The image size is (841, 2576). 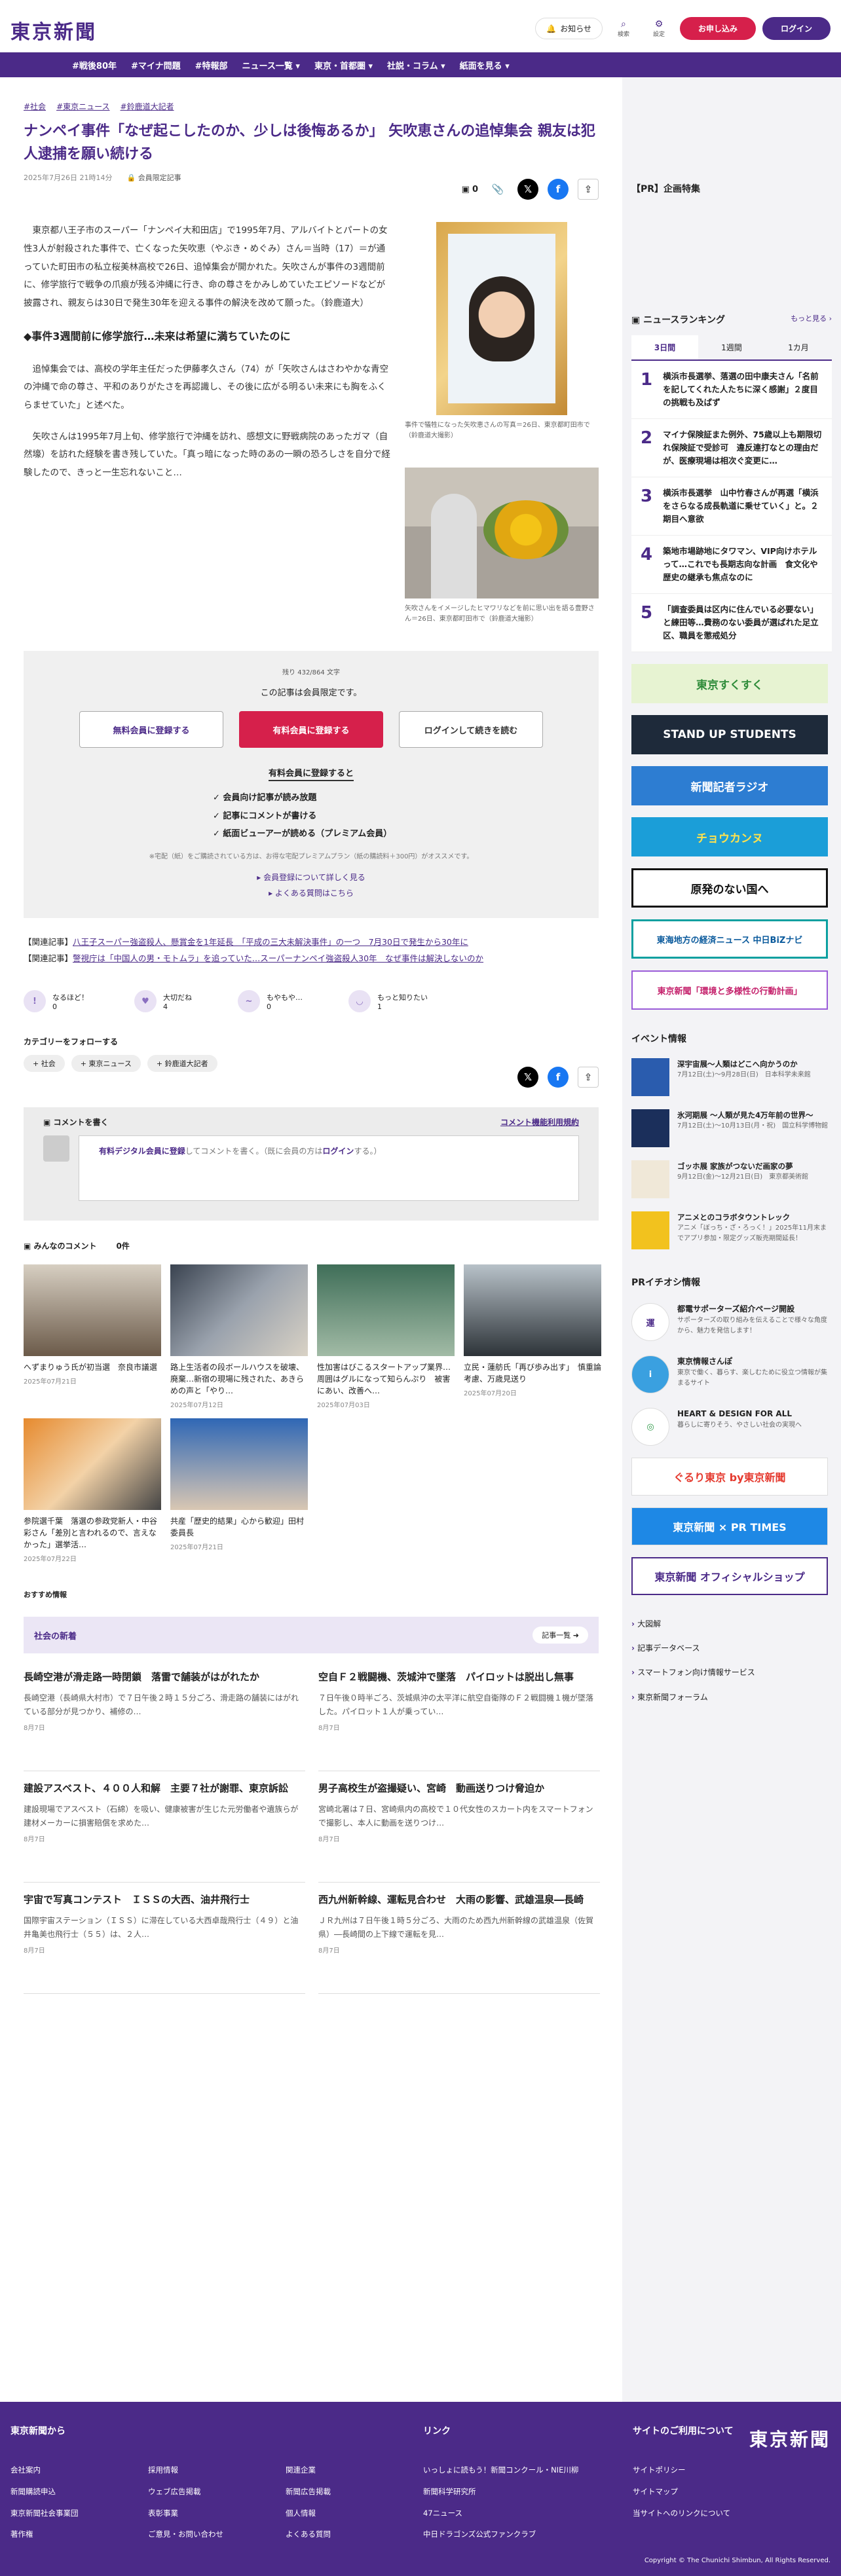 I want to click on reporter-radio-banner: 新聞記者ラジオ, so click(x=729, y=785).